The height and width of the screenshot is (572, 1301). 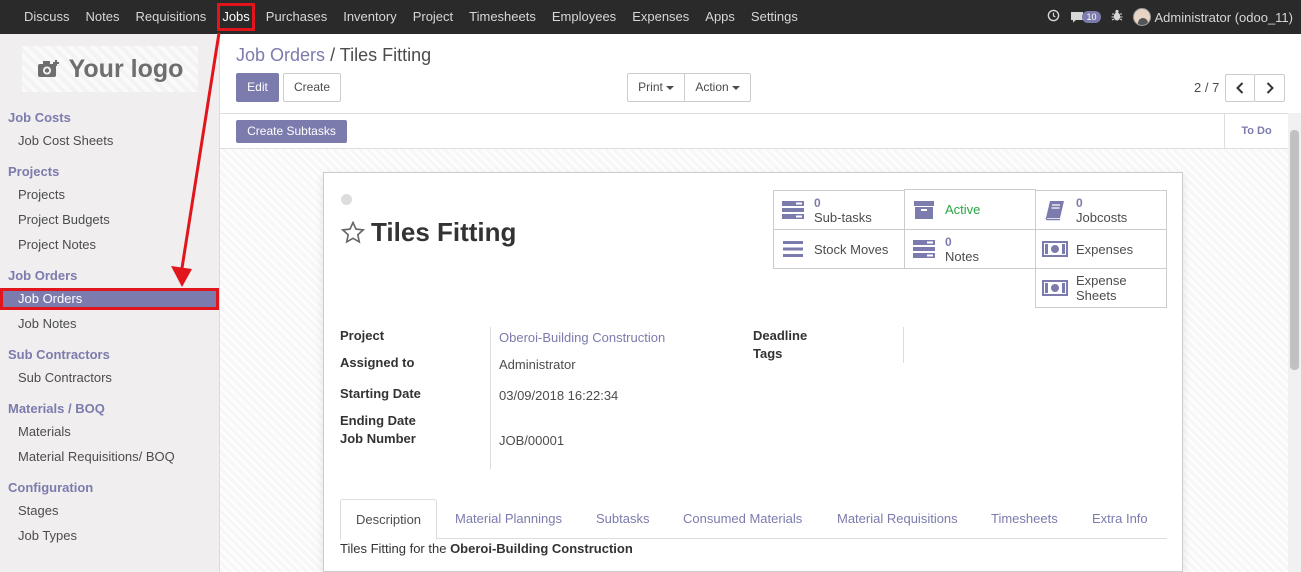 What do you see at coordinates (793, 249) in the screenshot?
I see `list-bars-icon` at bounding box center [793, 249].